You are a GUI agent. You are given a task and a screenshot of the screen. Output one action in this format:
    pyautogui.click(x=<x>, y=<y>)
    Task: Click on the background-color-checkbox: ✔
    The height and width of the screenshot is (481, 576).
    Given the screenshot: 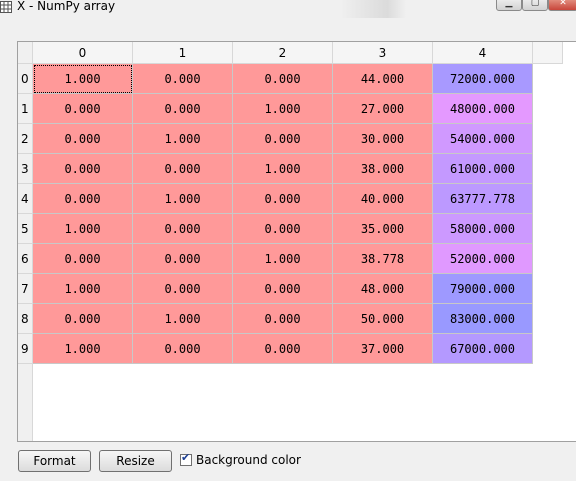 What is the action you would take?
    pyautogui.click(x=186, y=458)
    